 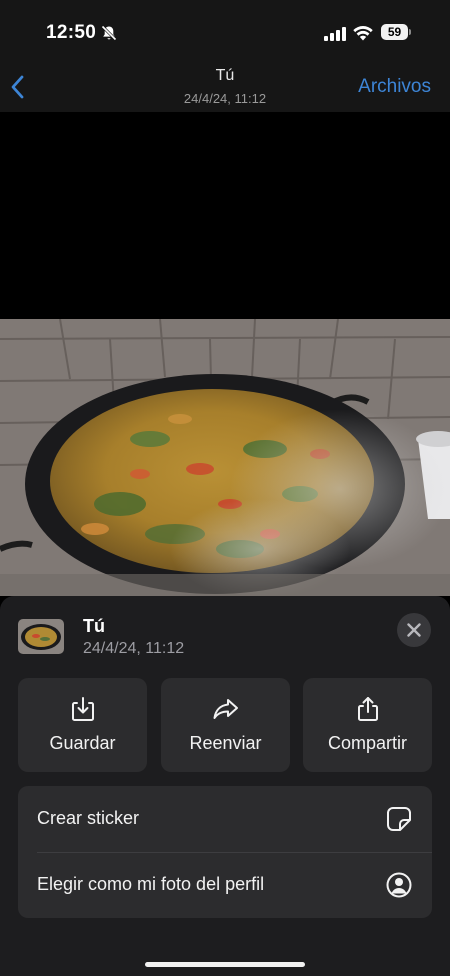 What do you see at coordinates (109, 33) in the screenshot?
I see `bell-slash-icon` at bounding box center [109, 33].